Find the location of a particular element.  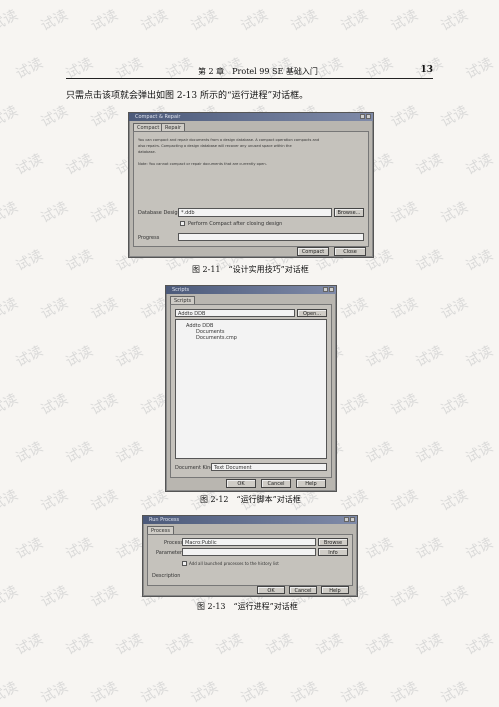

page-number: 13 is located at coordinates (426, 70).